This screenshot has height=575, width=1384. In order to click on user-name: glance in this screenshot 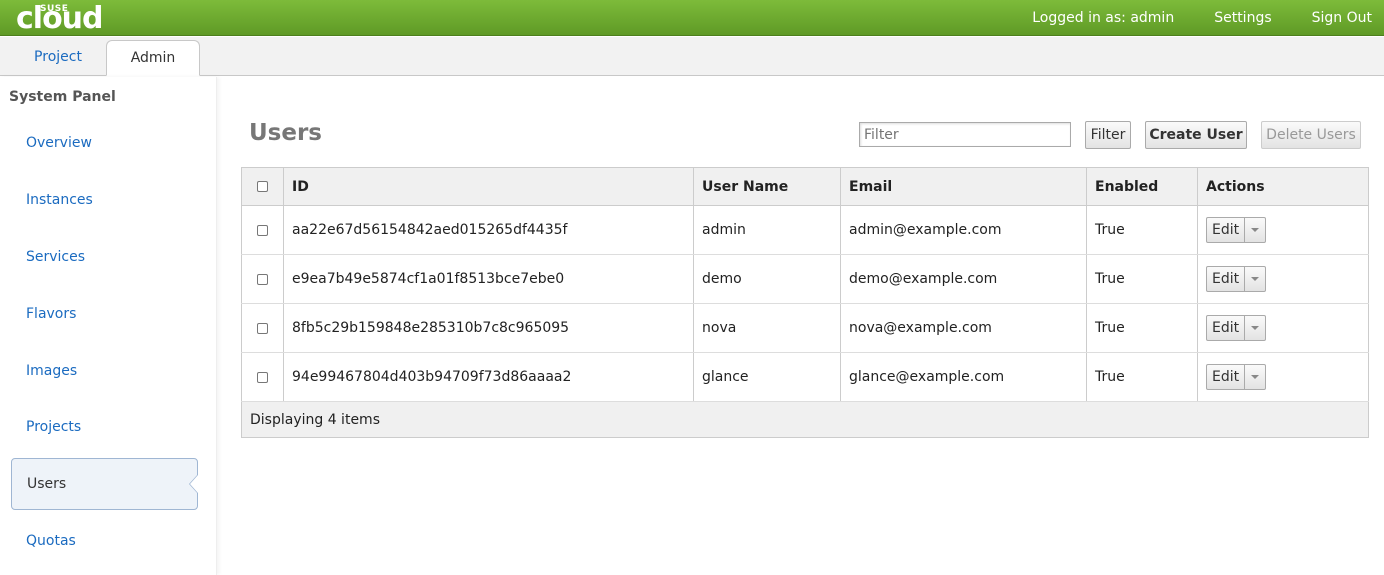, I will do `click(767, 377)`.